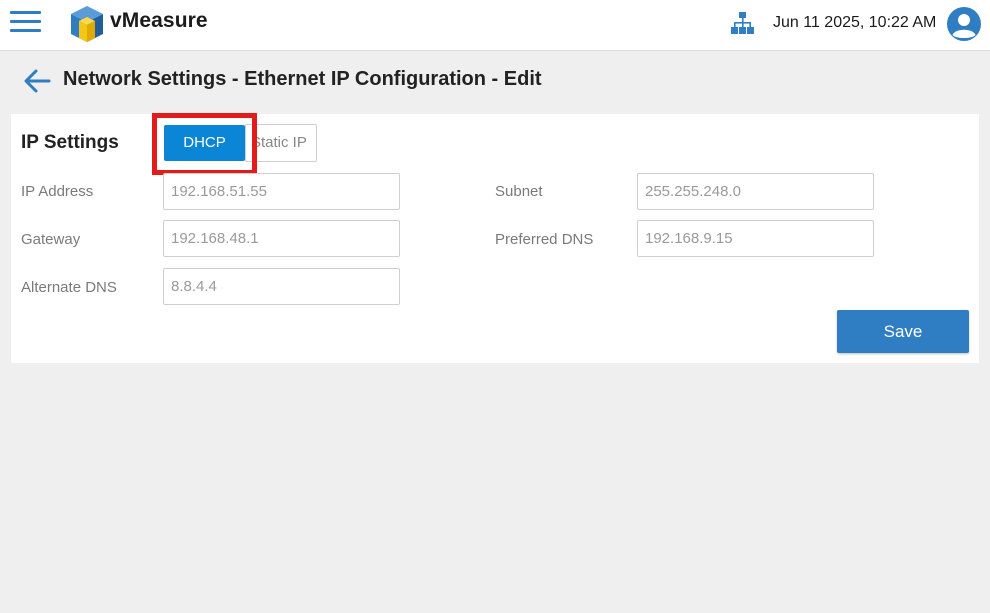 The width and height of the screenshot is (990, 613). What do you see at coordinates (964, 24) in the screenshot?
I see `user-account-icon` at bounding box center [964, 24].